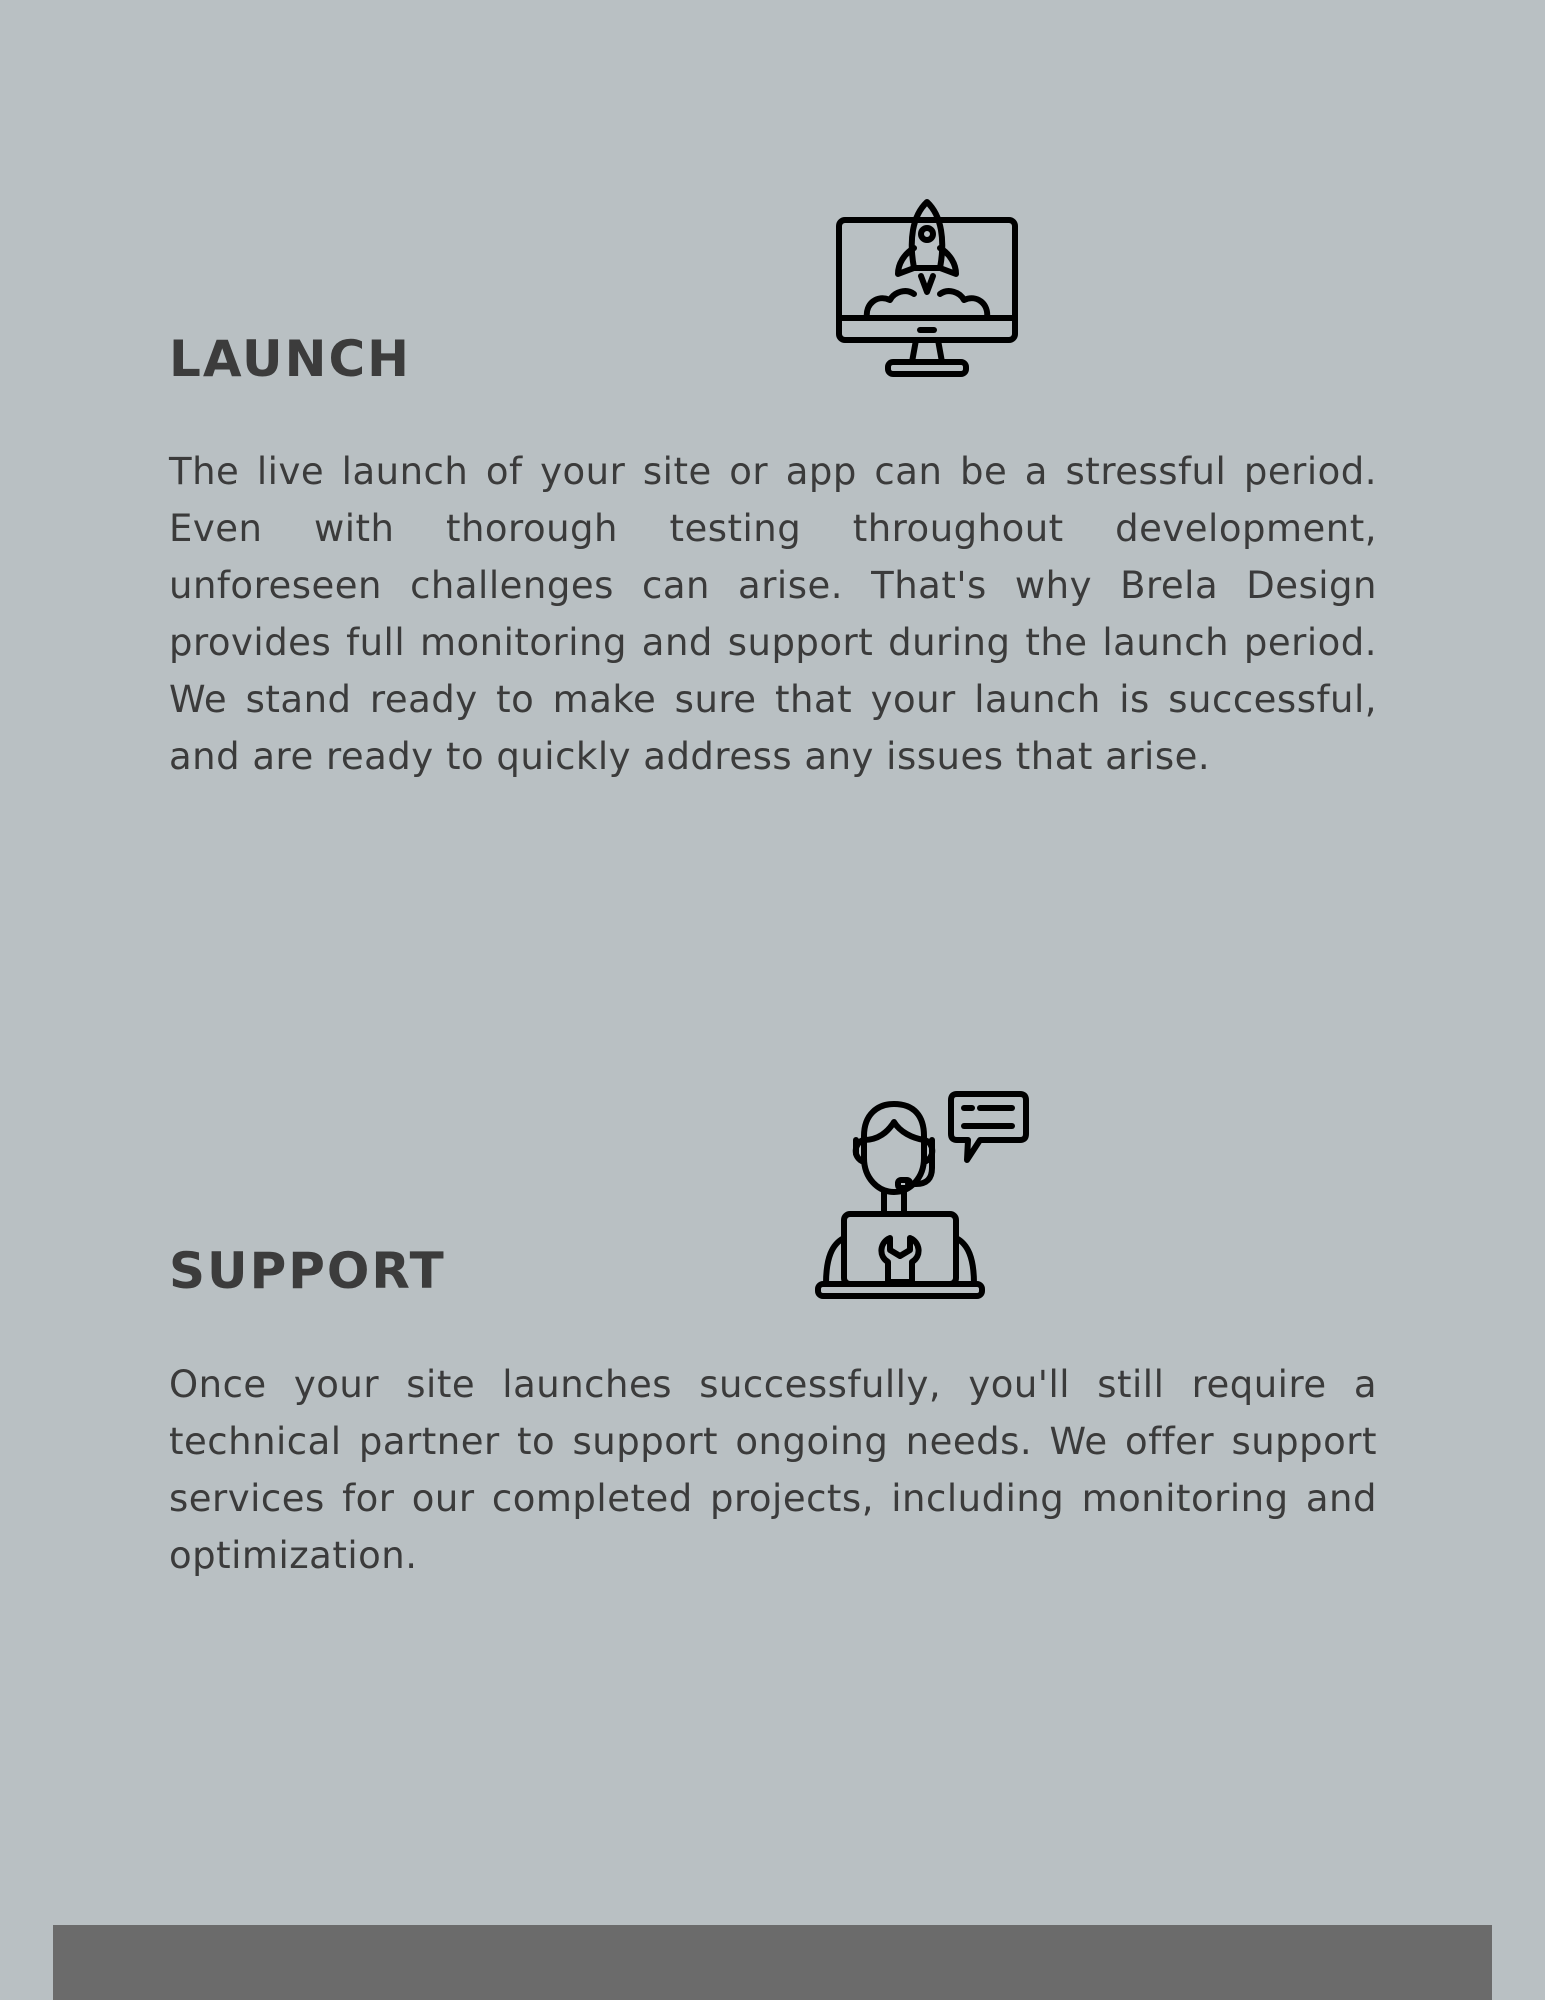  Describe the element at coordinates (307, 1271) in the screenshot. I see `support-heading: SUPPORT` at that location.